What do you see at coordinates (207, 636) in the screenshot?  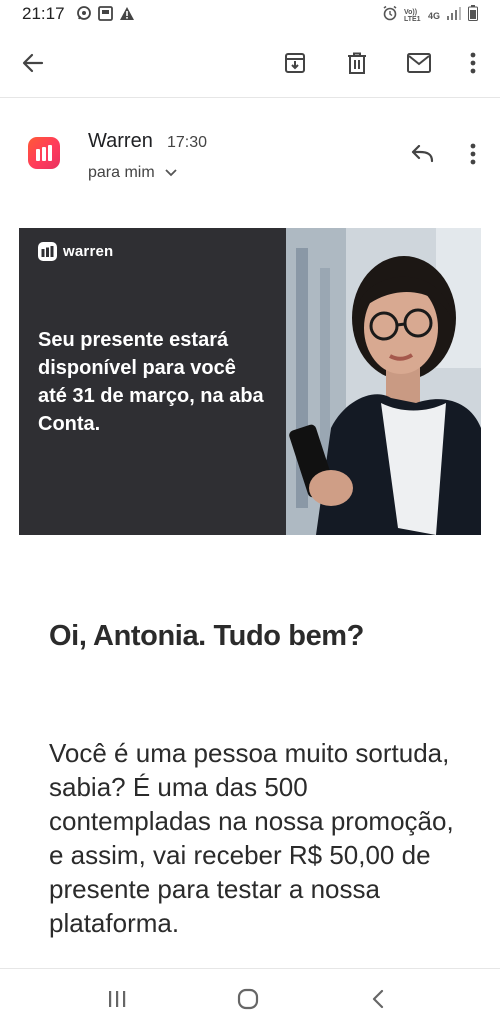 I see `greeting: Oi, Antonia. Tudo bem?` at bounding box center [207, 636].